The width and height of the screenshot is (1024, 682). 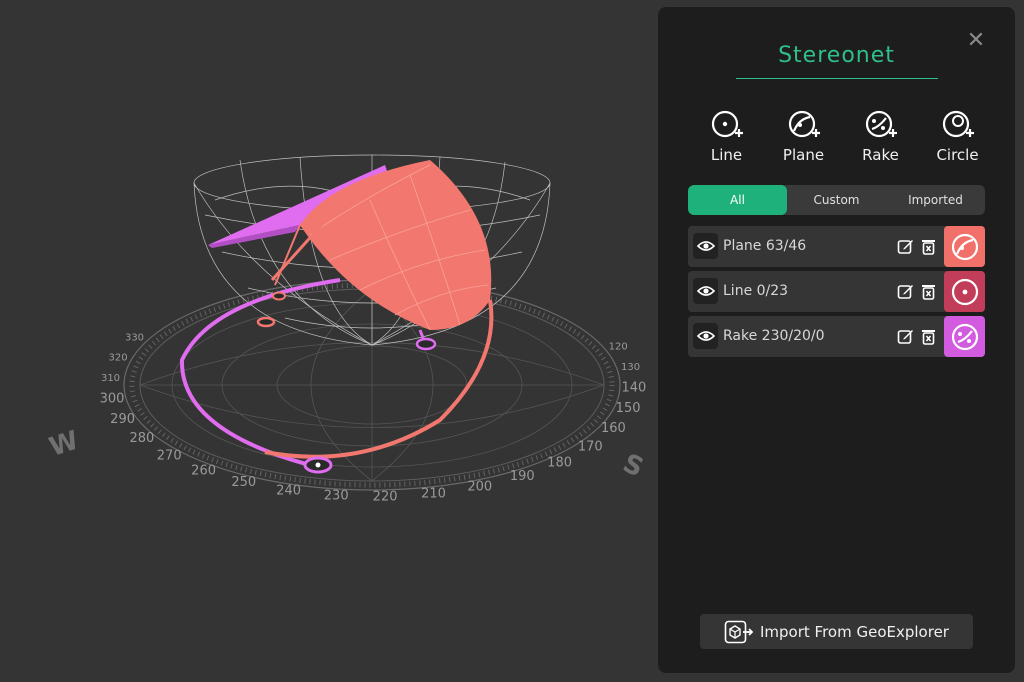 What do you see at coordinates (203, 470) in the screenshot?
I see `degree-label: 260` at bounding box center [203, 470].